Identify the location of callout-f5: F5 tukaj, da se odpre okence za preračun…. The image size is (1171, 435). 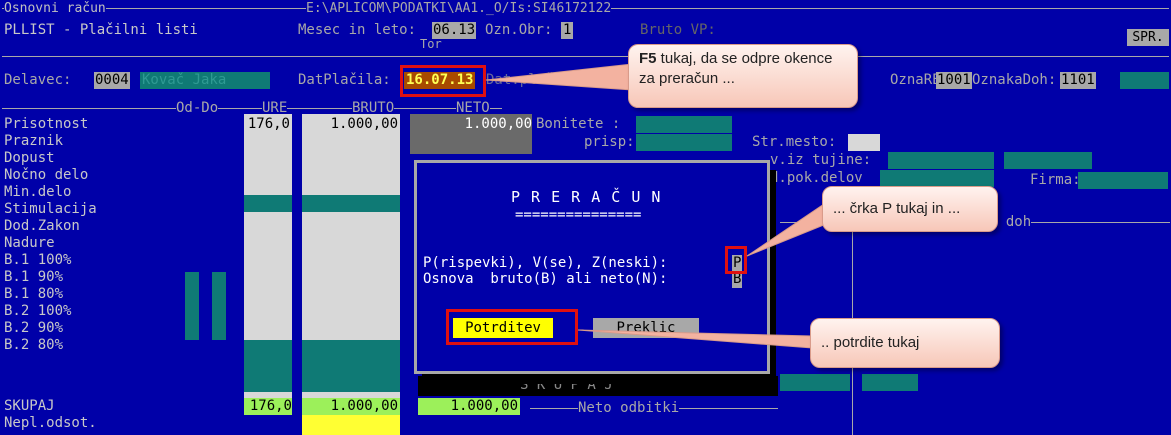
(743, 76).